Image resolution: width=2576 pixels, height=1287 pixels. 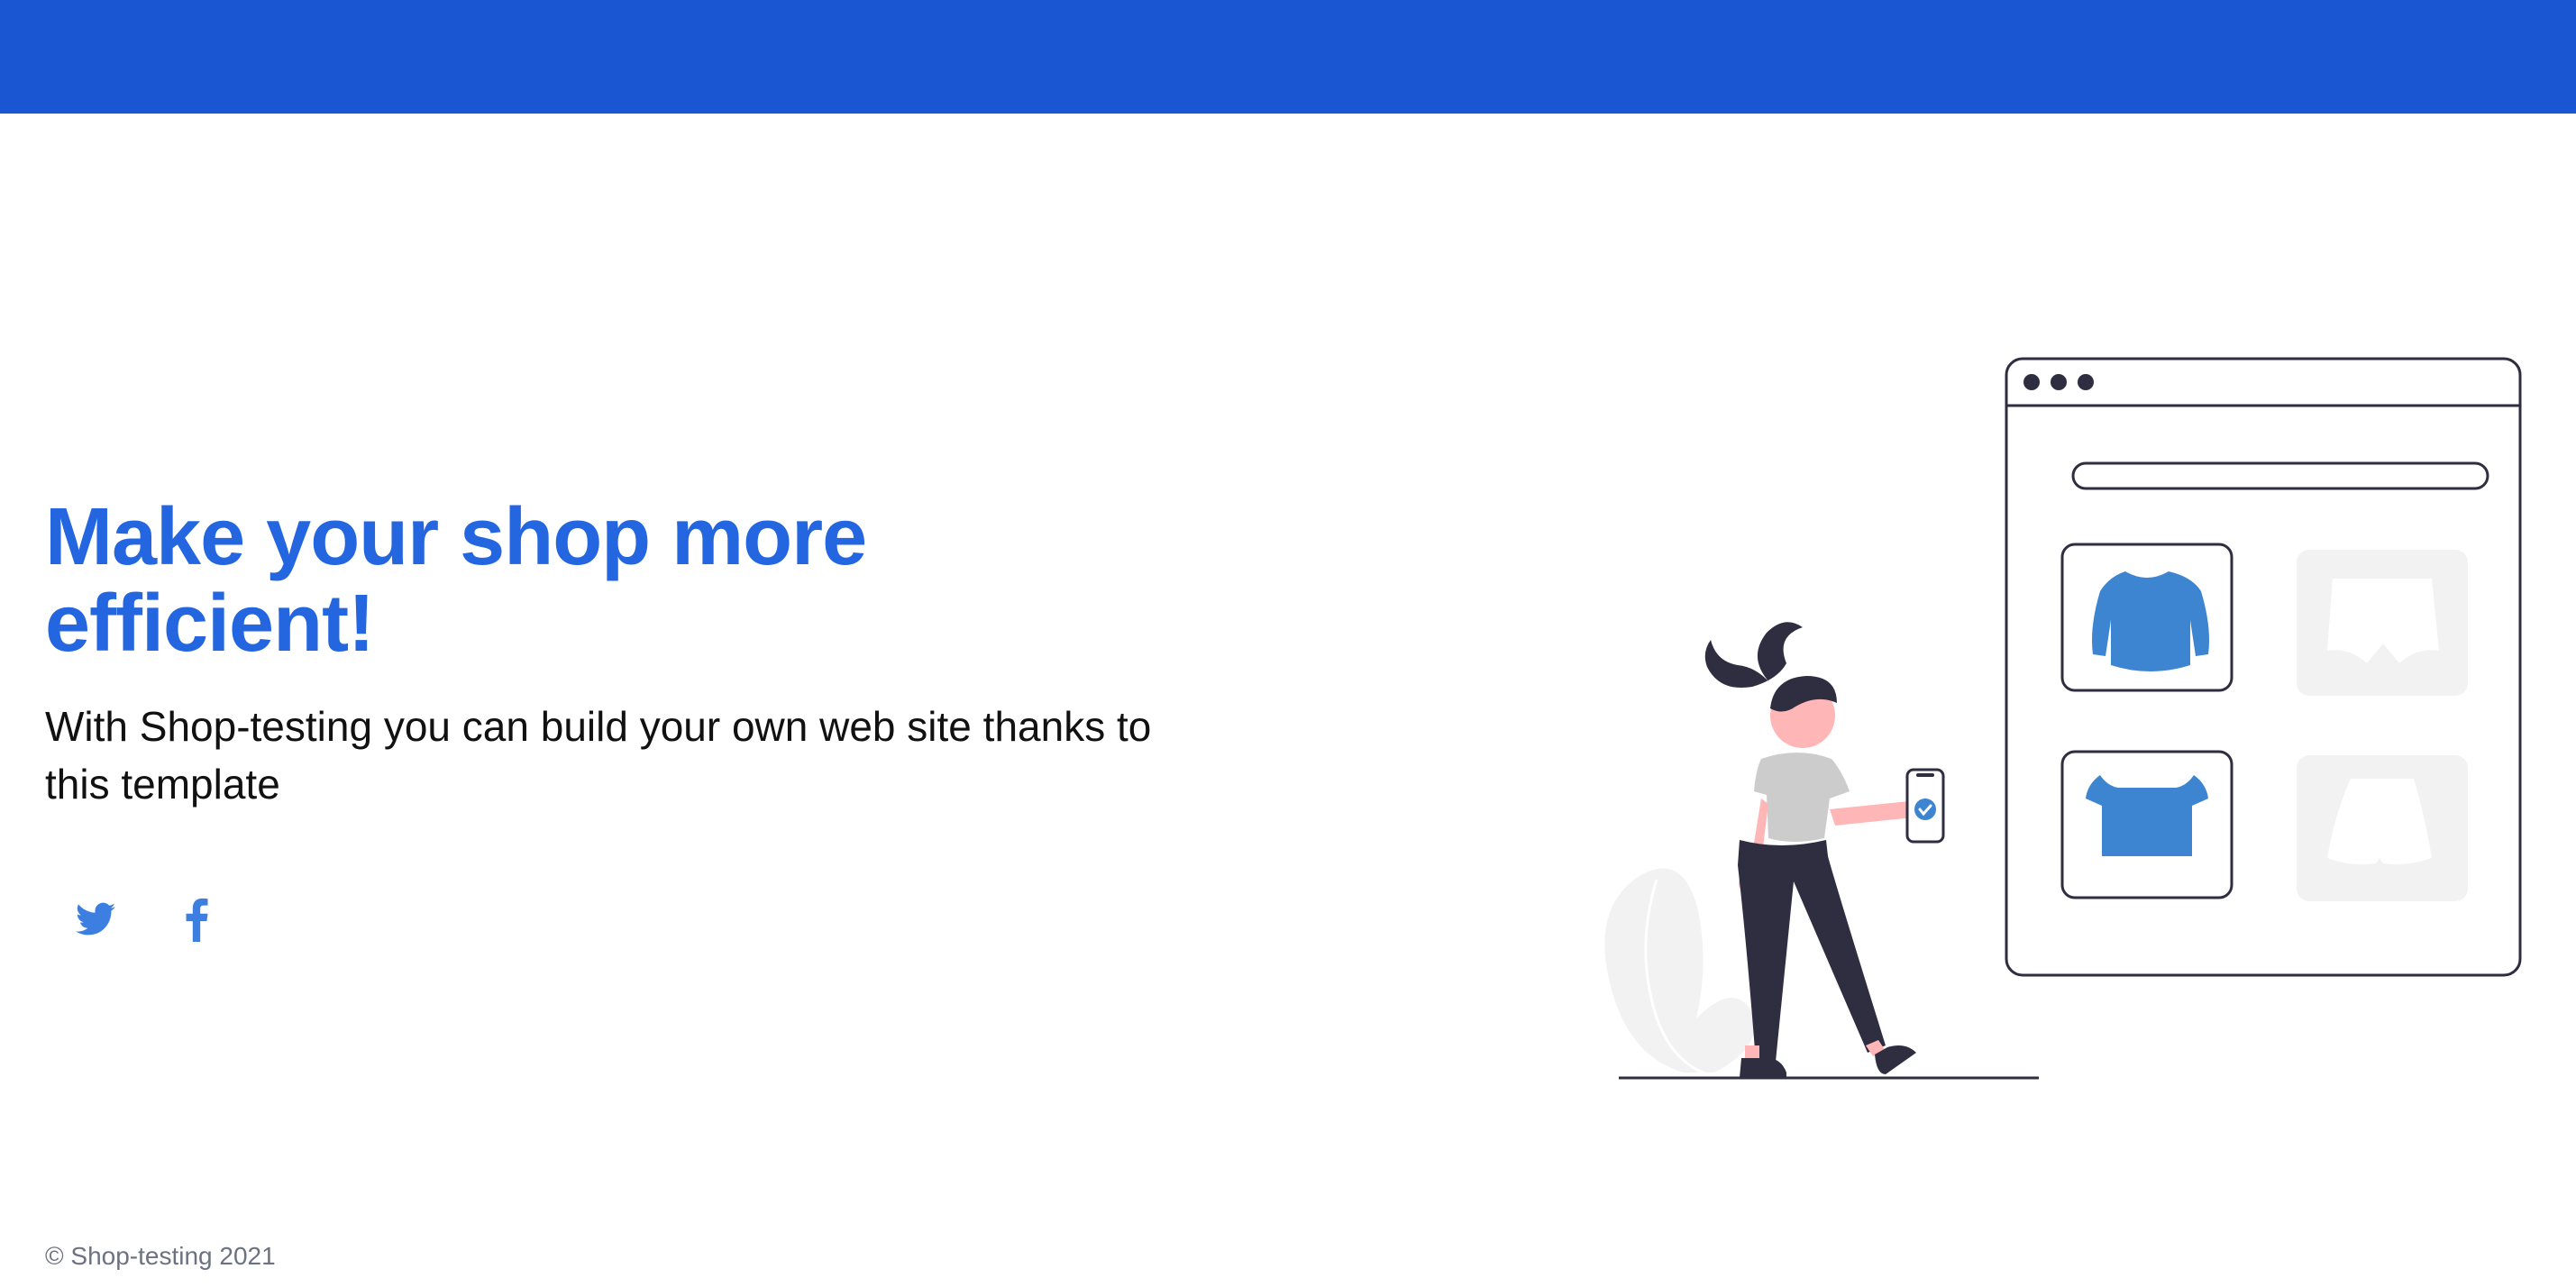 I want to click on twitter-icon, so click(x=95, y=919).